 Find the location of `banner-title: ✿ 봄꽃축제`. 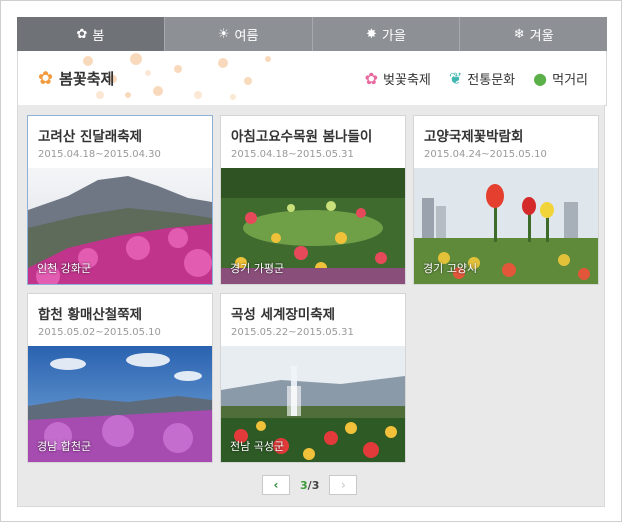

banner-title: ✿ 봄꽃축제 is located at coordinates (76, 78).